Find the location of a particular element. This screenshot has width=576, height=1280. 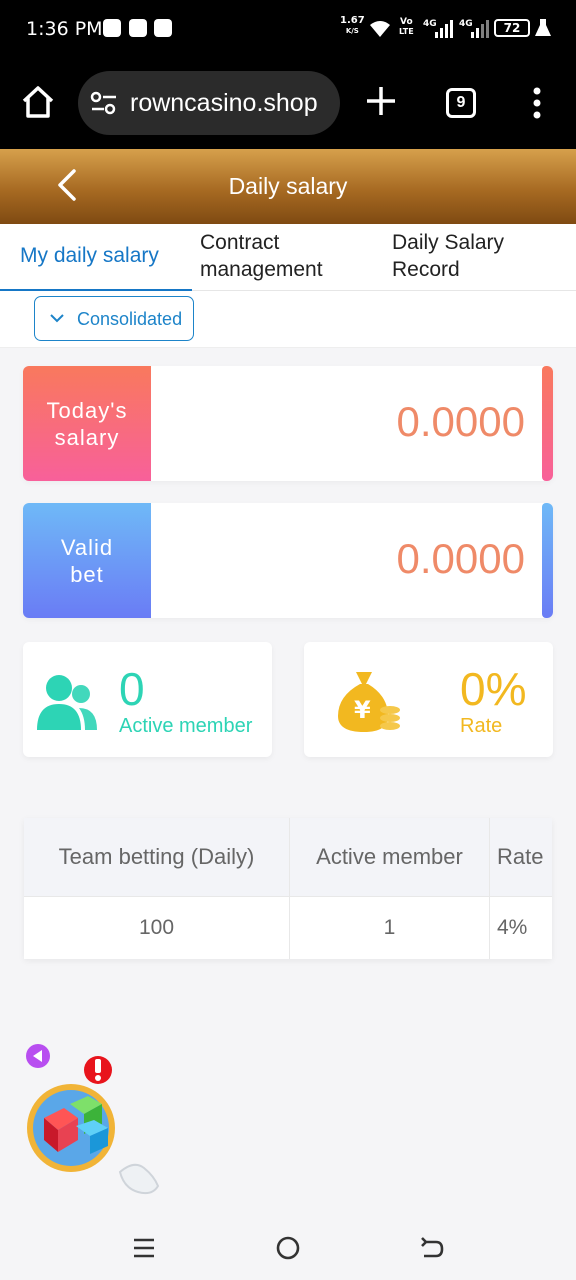

battery-icon: 72 is located at coordinates (512, 28).